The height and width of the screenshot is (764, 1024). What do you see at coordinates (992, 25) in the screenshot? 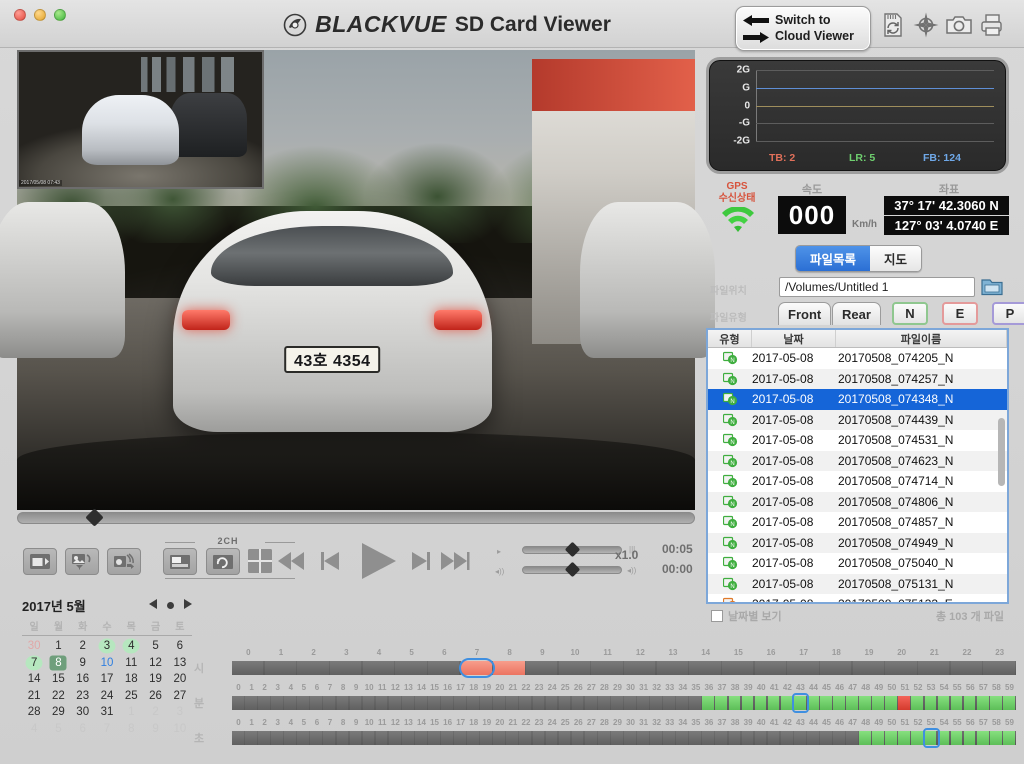
I see `printer-icon` at bounding box center [992, 25].